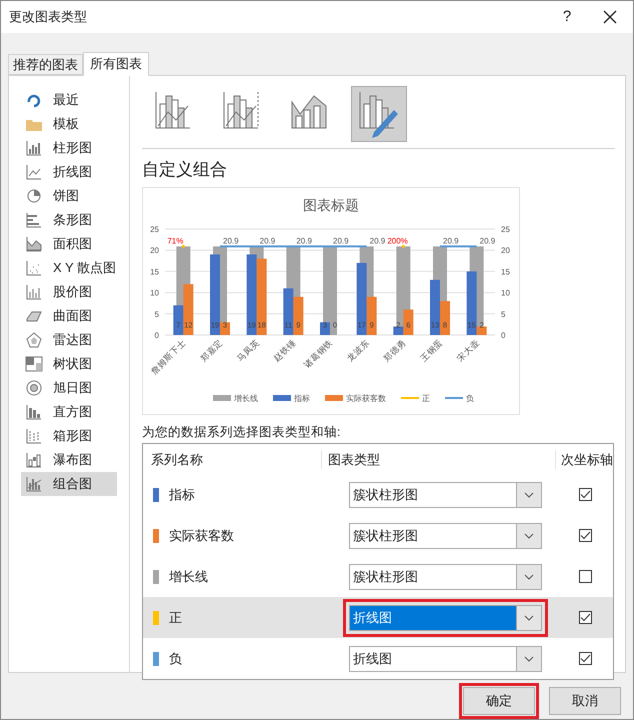  I want to click on series-name: 指标, so click(182, 495).